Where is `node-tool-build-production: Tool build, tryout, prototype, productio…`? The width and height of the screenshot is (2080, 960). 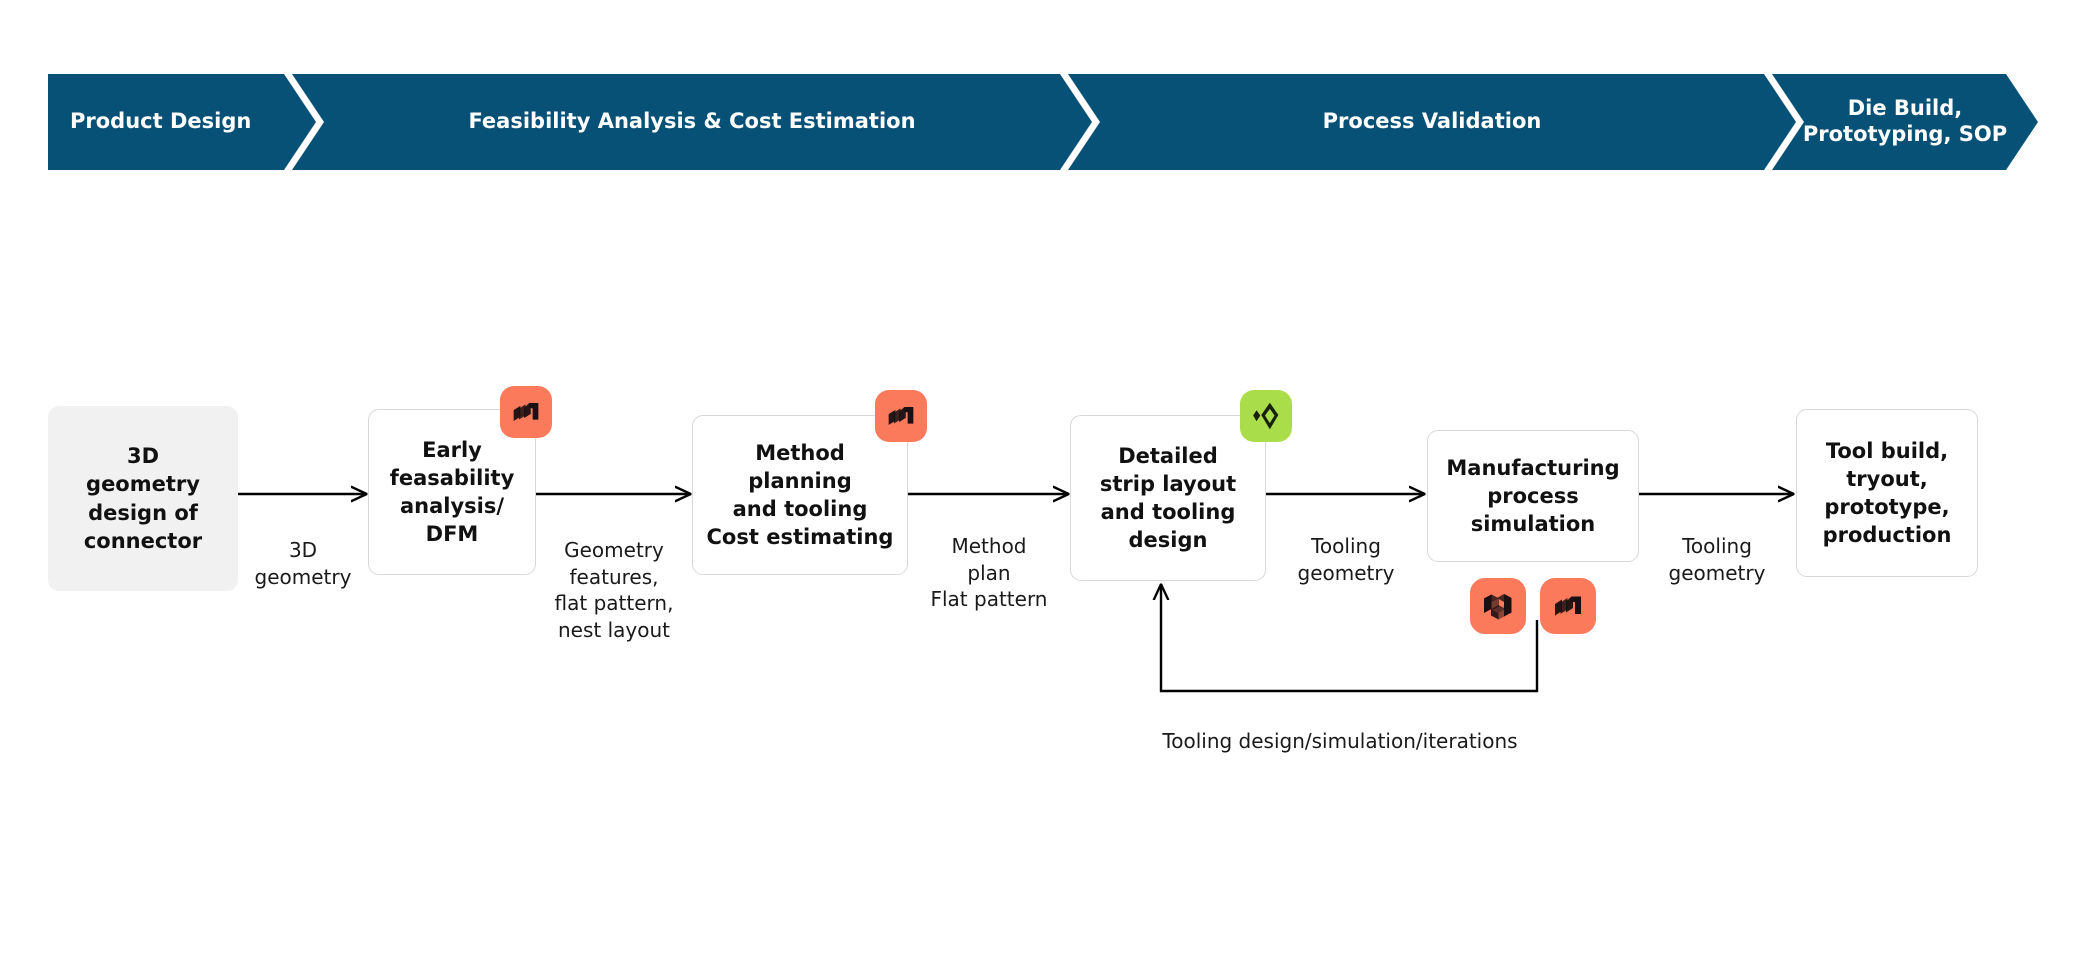
node-tool-build-production: Tool build, tryout, prototype, productio… is located at coordinates (1887, 493).